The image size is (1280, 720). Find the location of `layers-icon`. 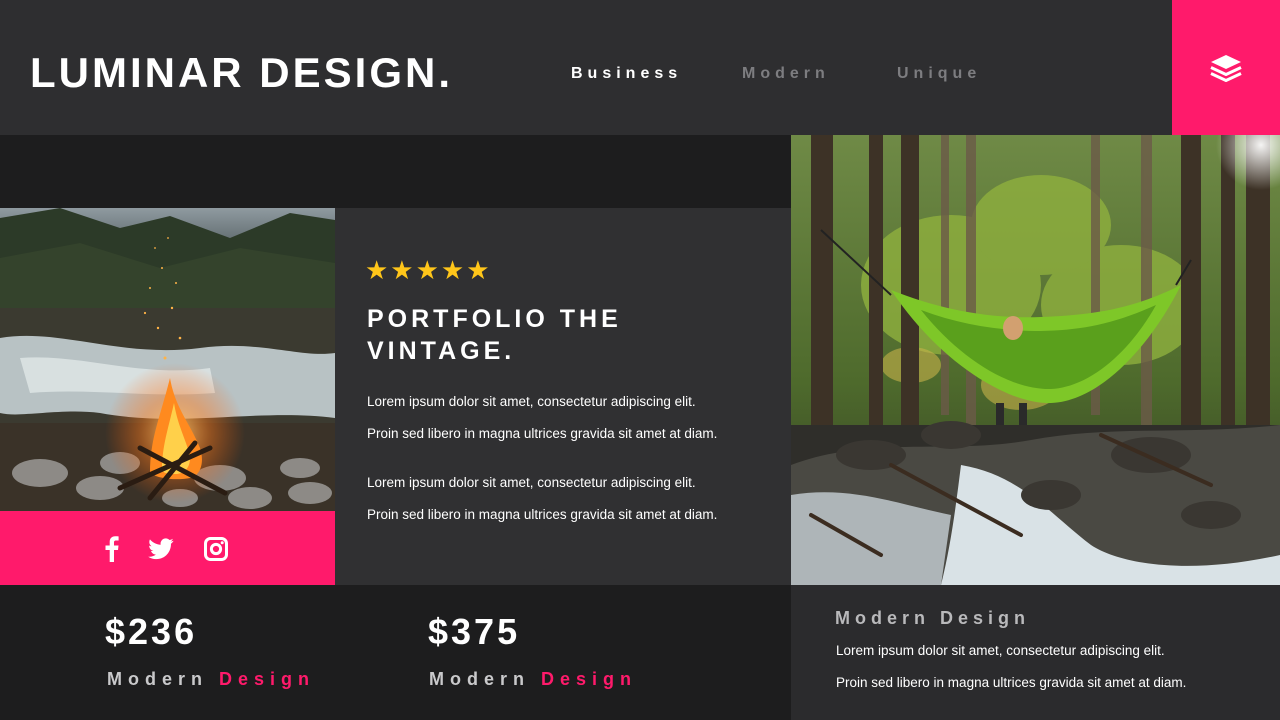

layers-icon is located at coordinates (1226, 68).